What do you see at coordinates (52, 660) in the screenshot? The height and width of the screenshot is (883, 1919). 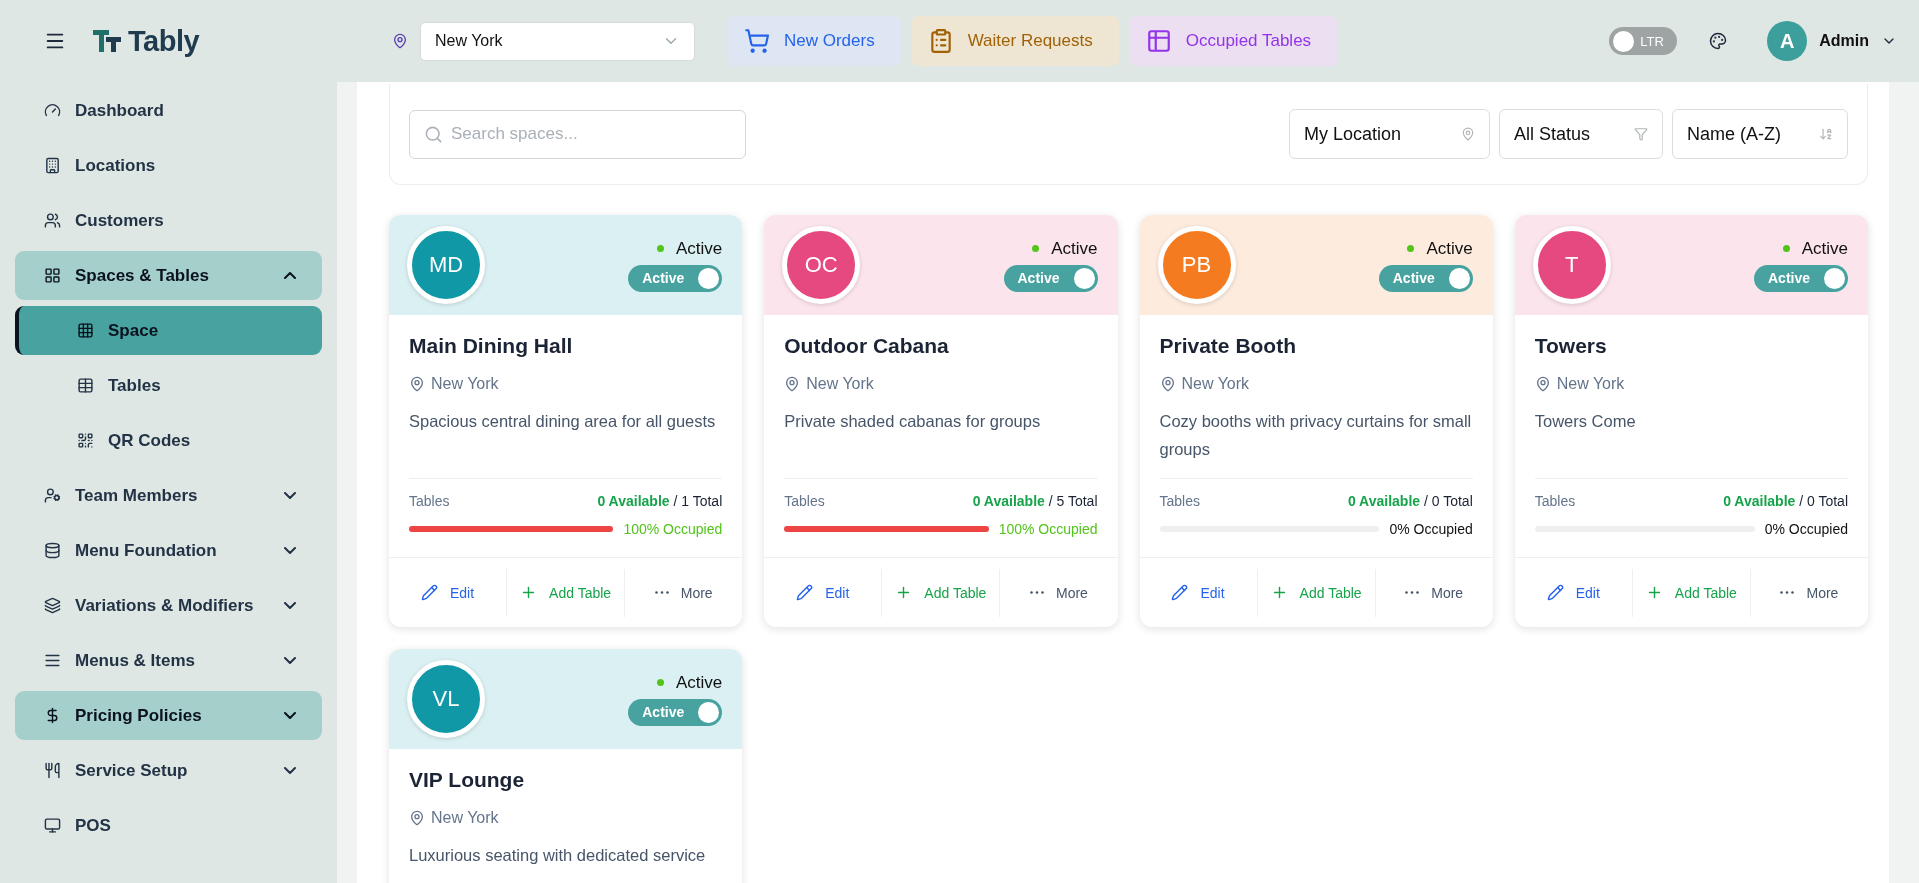 I see `lines-icon` at bounding box center [52, 660].